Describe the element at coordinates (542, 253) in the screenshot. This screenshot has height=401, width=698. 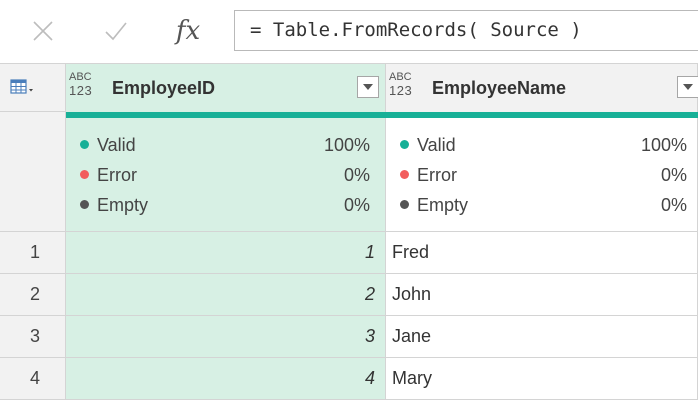
I see `cell-employeename: Fred` at that location.